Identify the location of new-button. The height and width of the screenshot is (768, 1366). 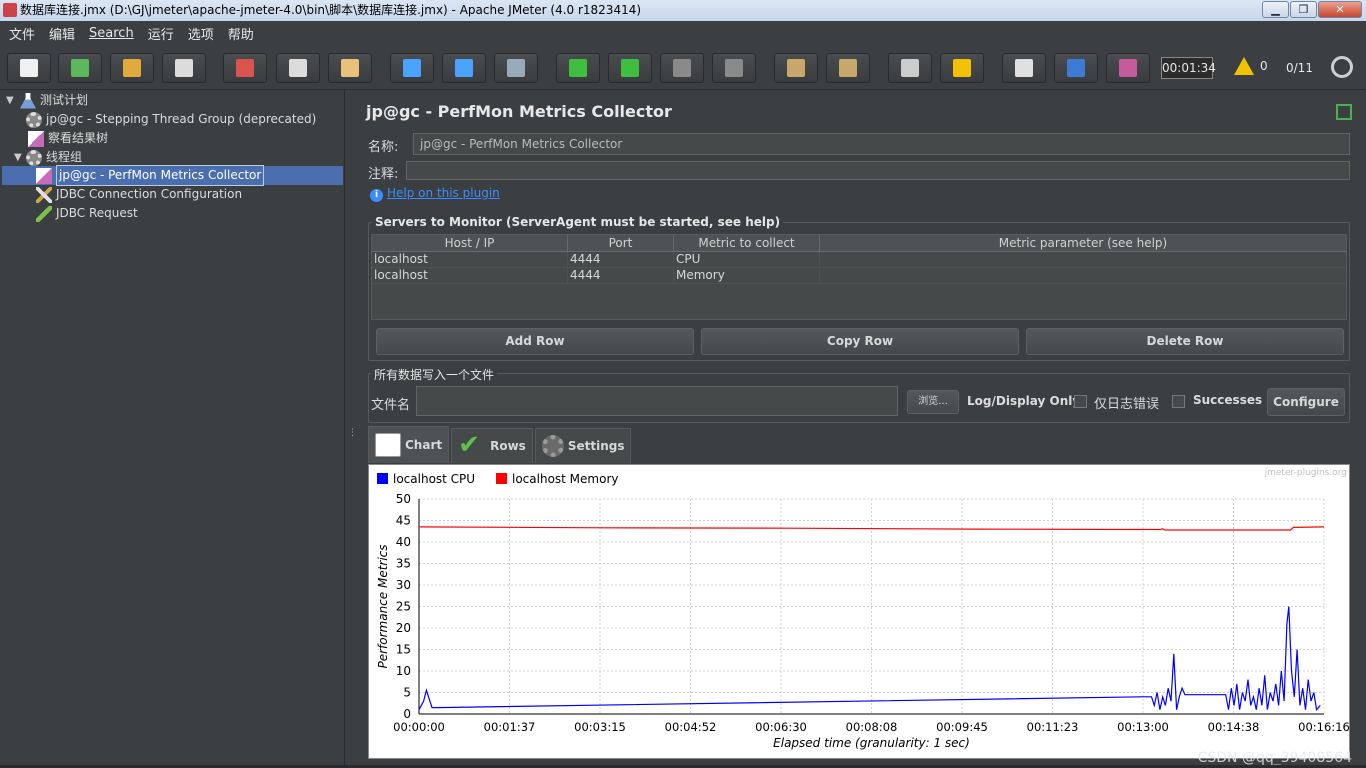
(29, 68).